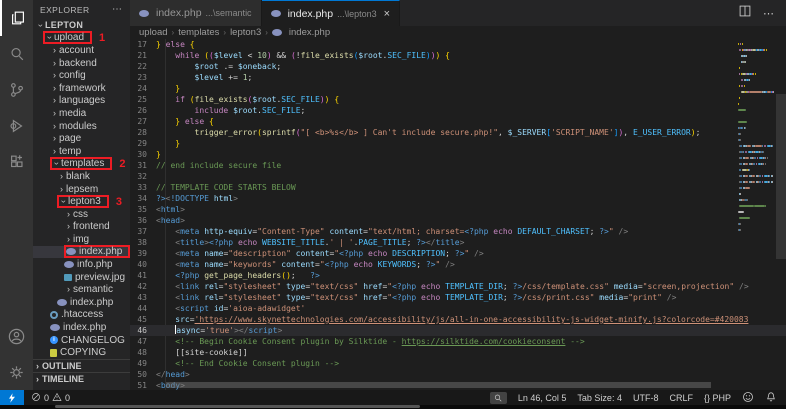 The height and width of the screenshot is (409, 786). Describe the element at coordinates (458, 209) in the screenshot. I see `code-line-35: 35 <html>` at that location.